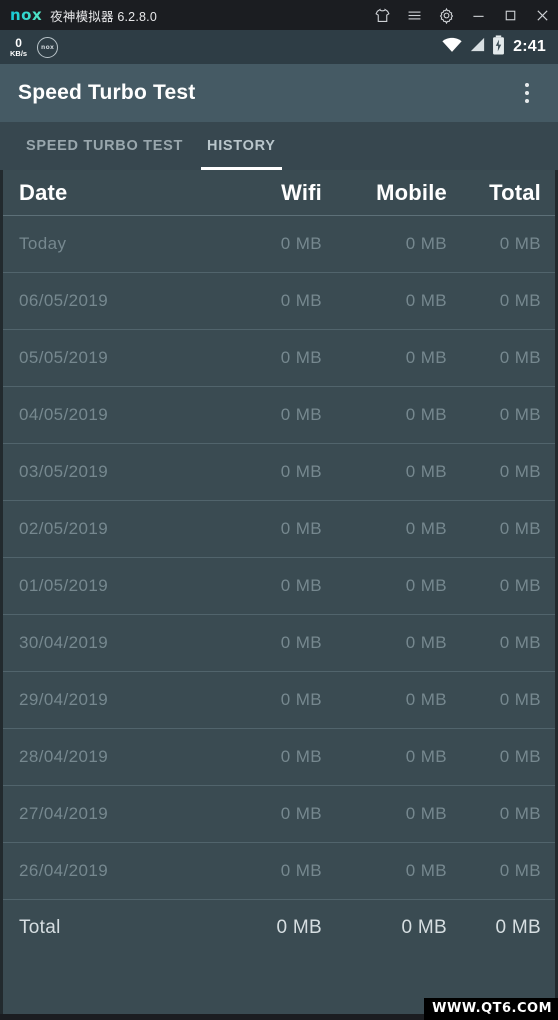 This screenshot has width=558, height=1020. What do you see at coordinates (64, 870) in the screenshot?
I see `cell-date: 26/04/2019` at bounding box center [64, 870].